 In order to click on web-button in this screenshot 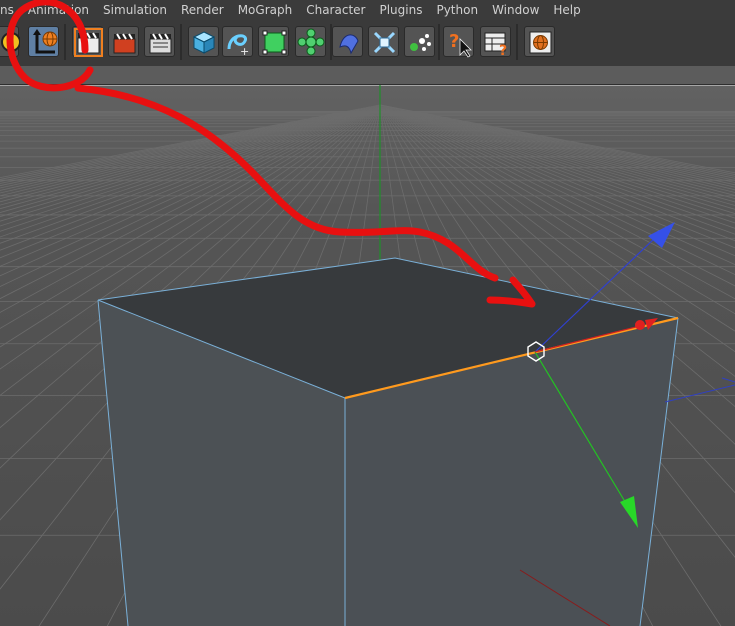, I will do `click(539, 41)`.